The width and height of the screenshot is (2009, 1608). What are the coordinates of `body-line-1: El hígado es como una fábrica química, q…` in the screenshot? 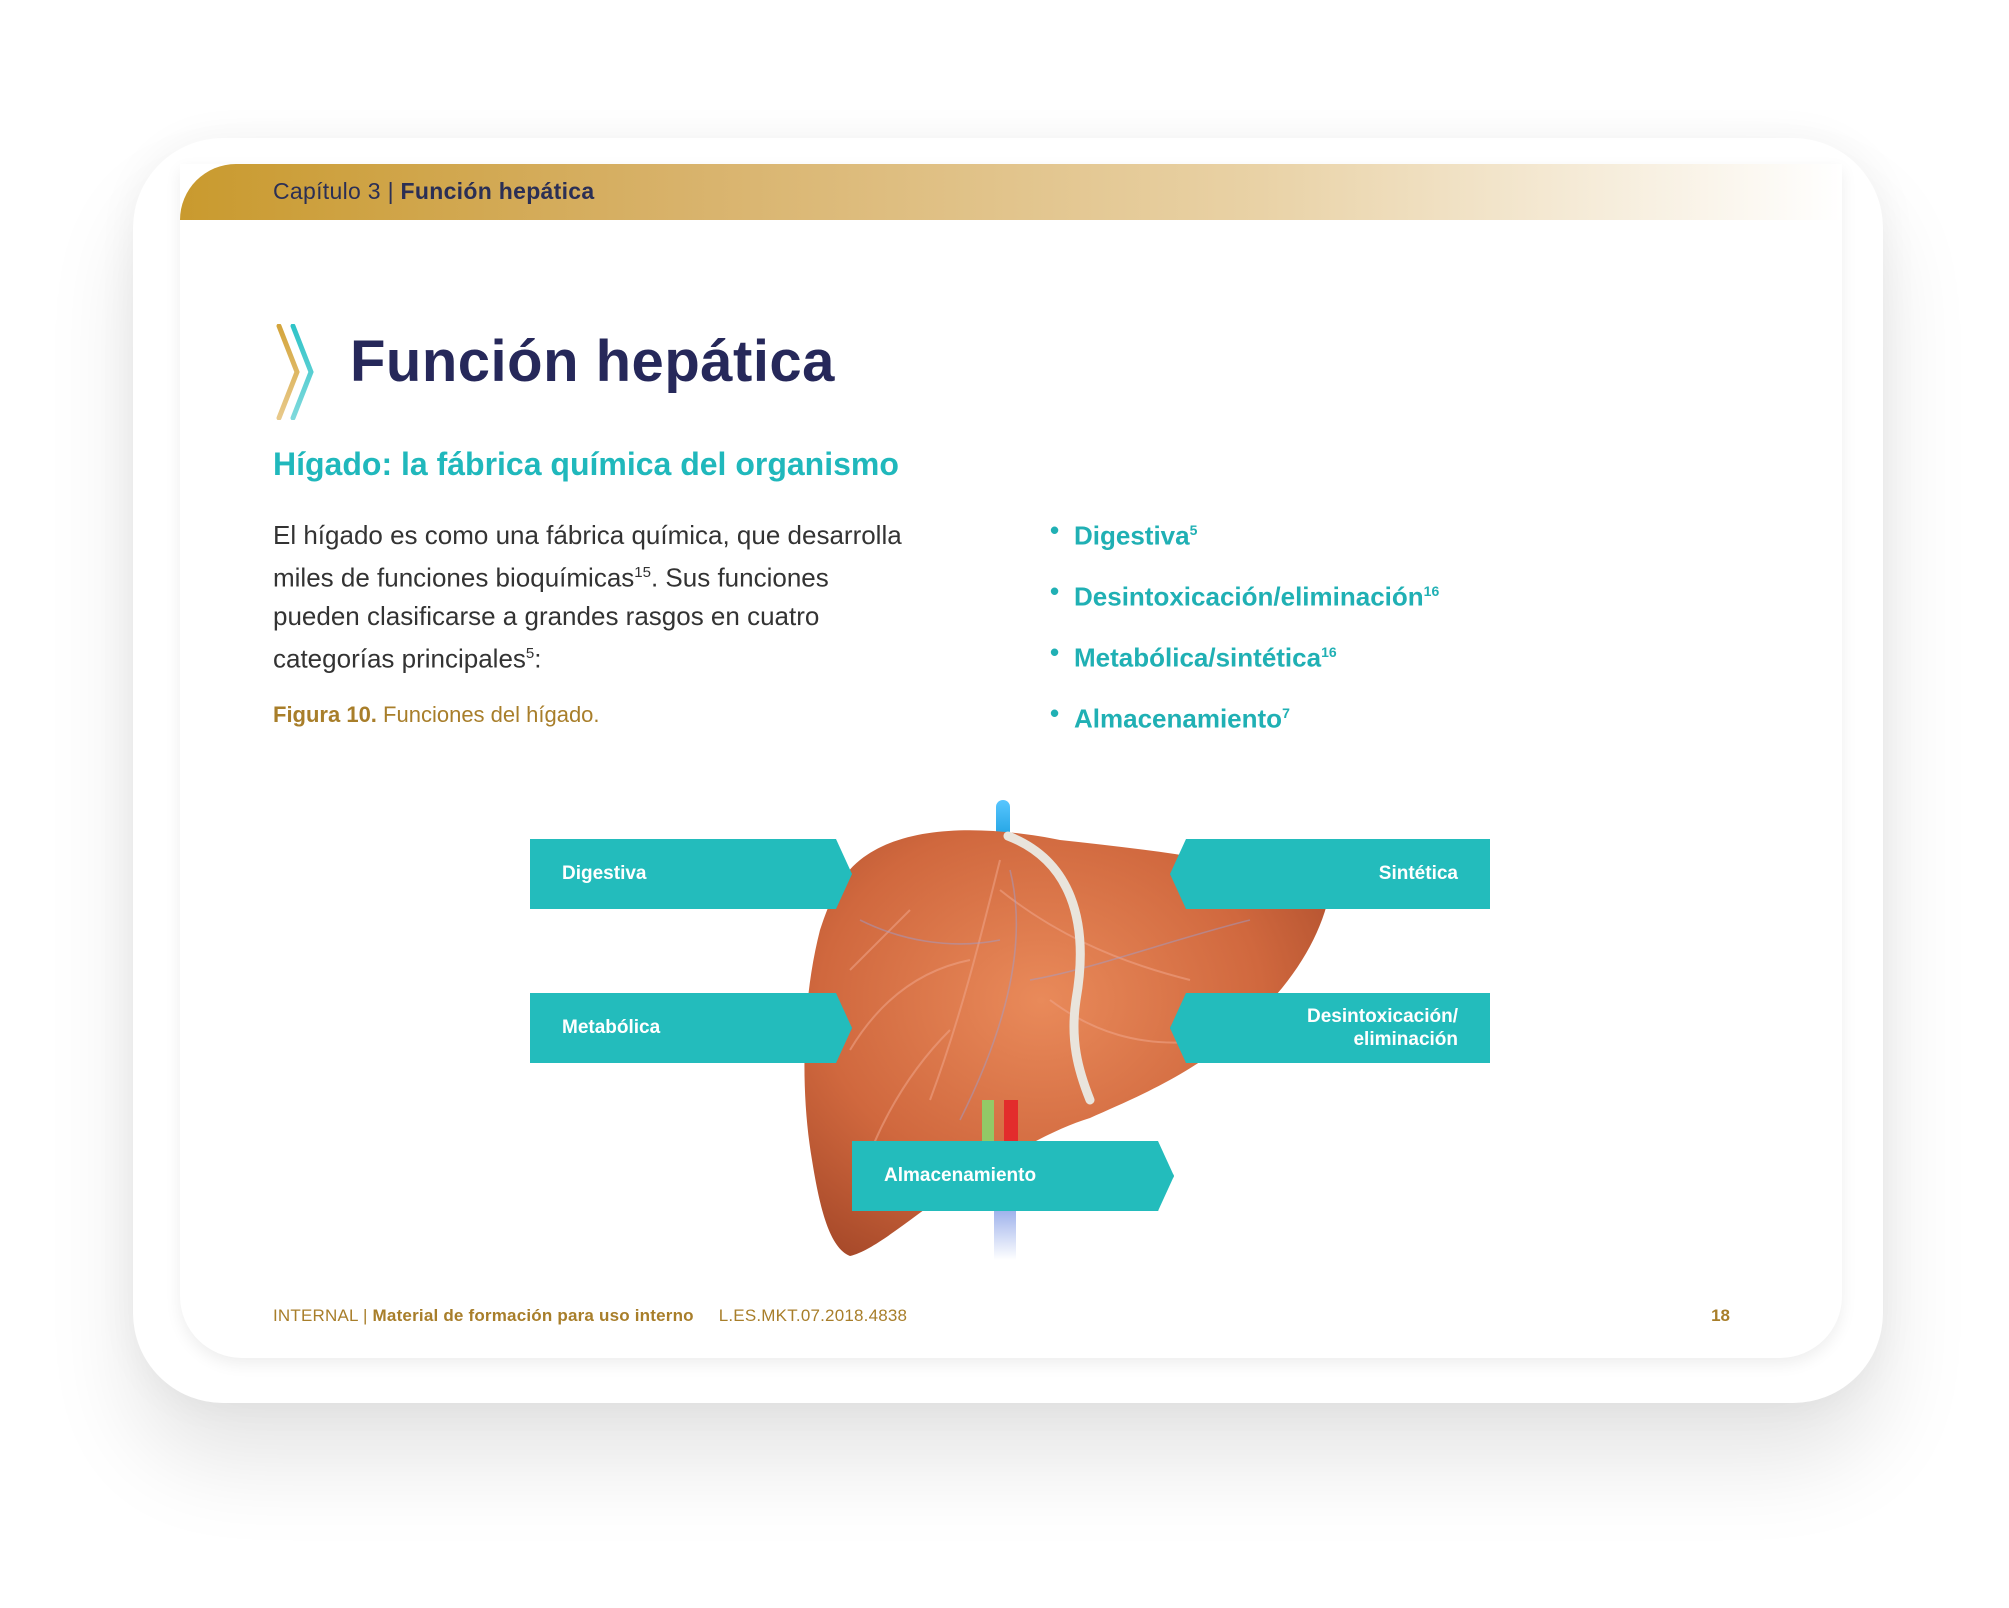 It's located at (587, 535).